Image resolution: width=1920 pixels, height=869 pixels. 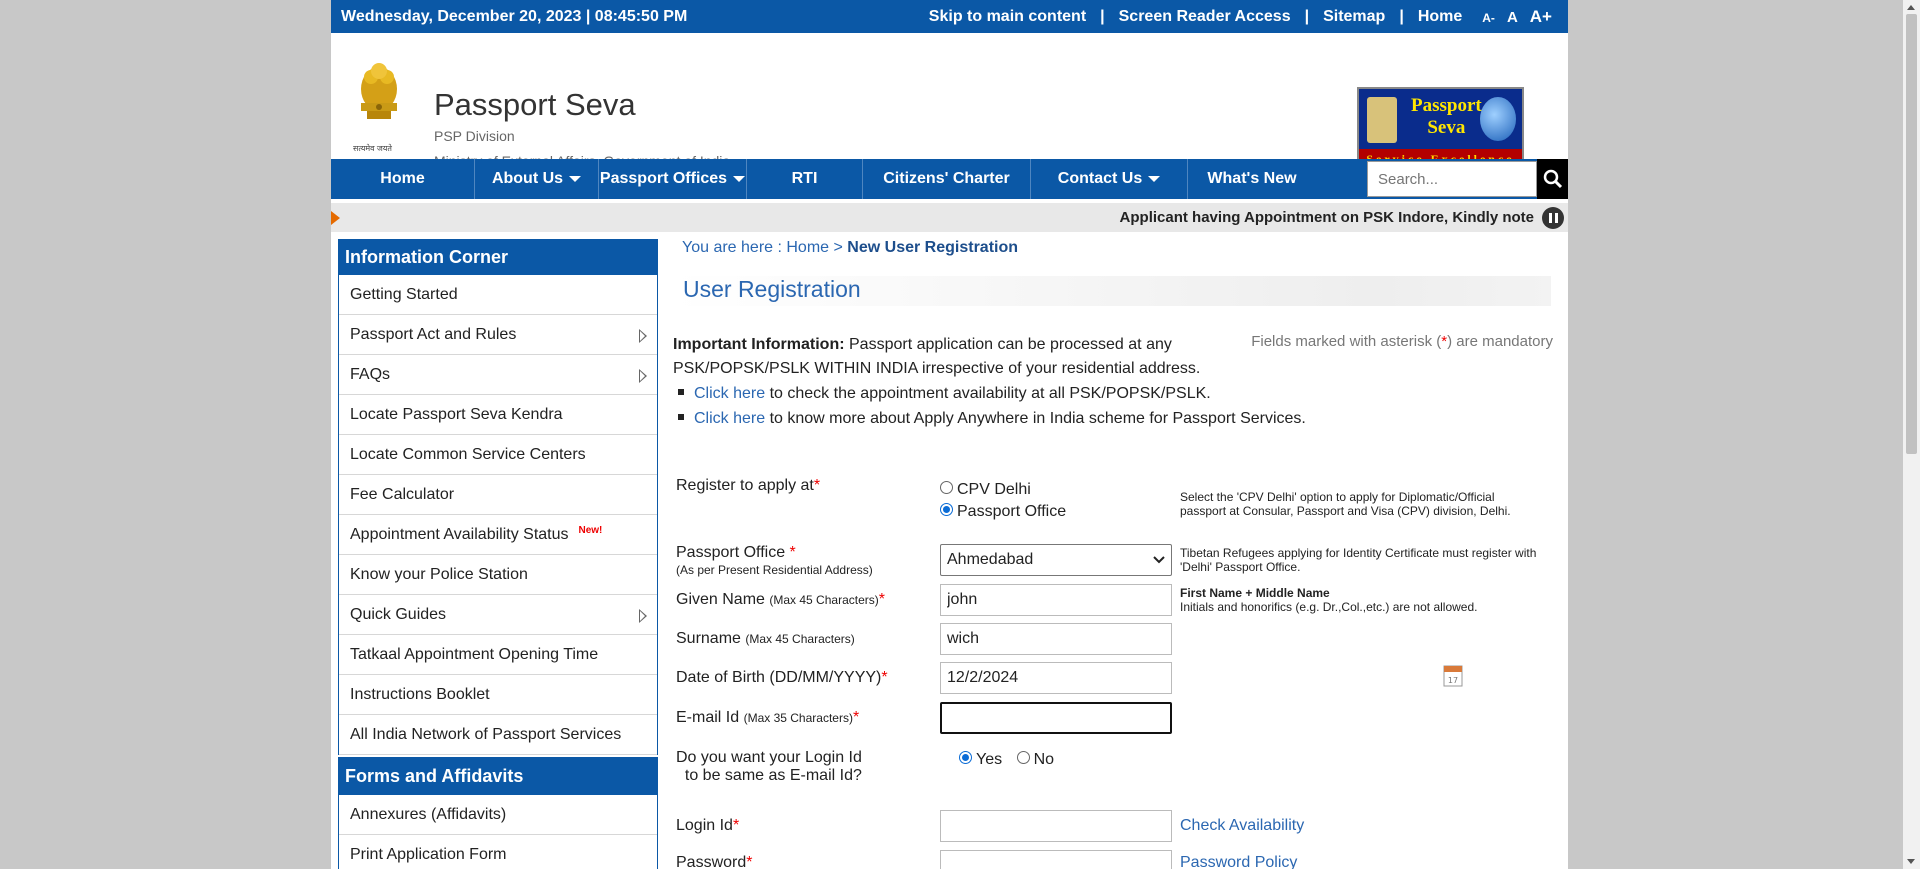 What do you see at coordinates (498, 295) in the screenshot?
I see `sidebar-item-getting-started: Getting Started` at bounding box center [498, 295].